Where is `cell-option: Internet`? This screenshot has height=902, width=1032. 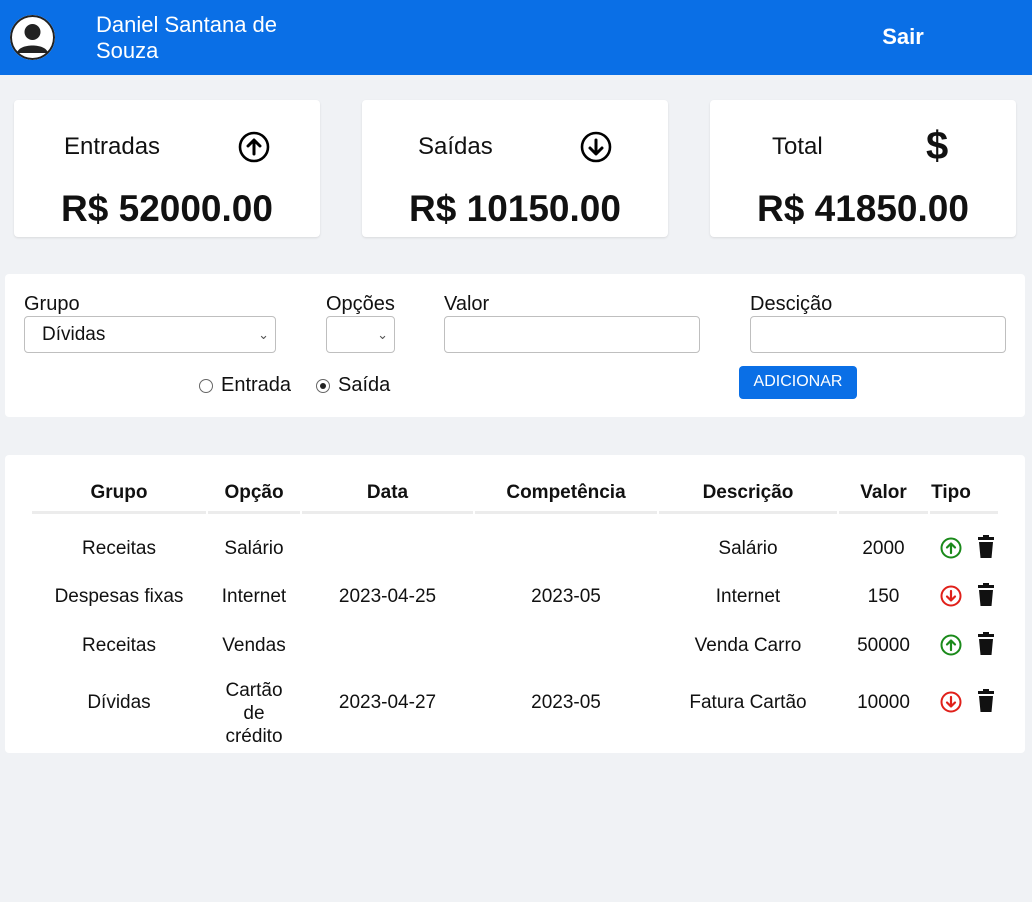 cell-option: Internet is located at coordinates (254, 596).